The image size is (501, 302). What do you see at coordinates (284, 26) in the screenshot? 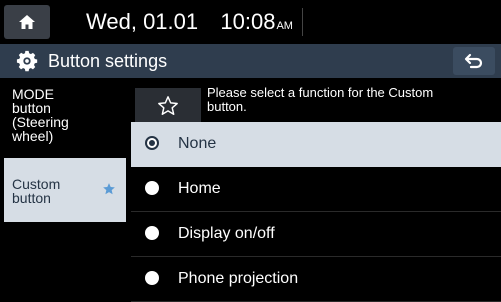
I see `ampm-text: AM` at bounding box center [284, 26].